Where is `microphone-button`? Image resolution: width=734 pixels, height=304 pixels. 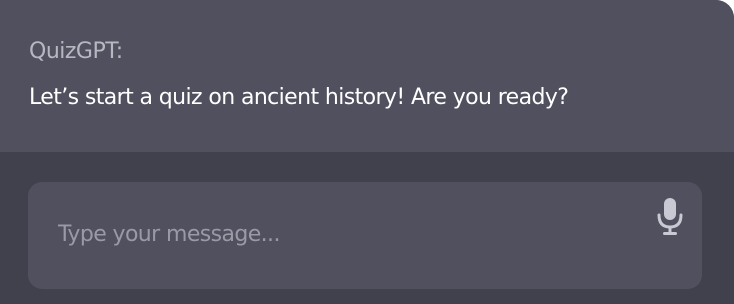 microphone-button is located at coordinates (670, 218).